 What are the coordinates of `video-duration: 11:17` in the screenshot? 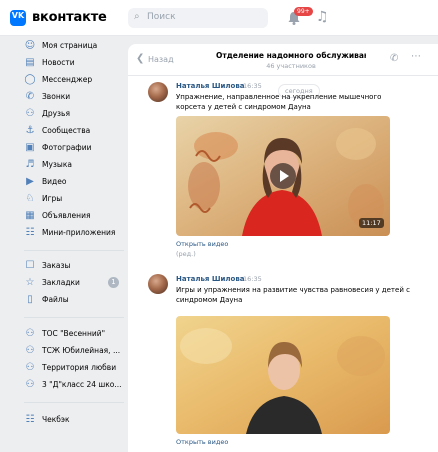 It's located at (371, 223).